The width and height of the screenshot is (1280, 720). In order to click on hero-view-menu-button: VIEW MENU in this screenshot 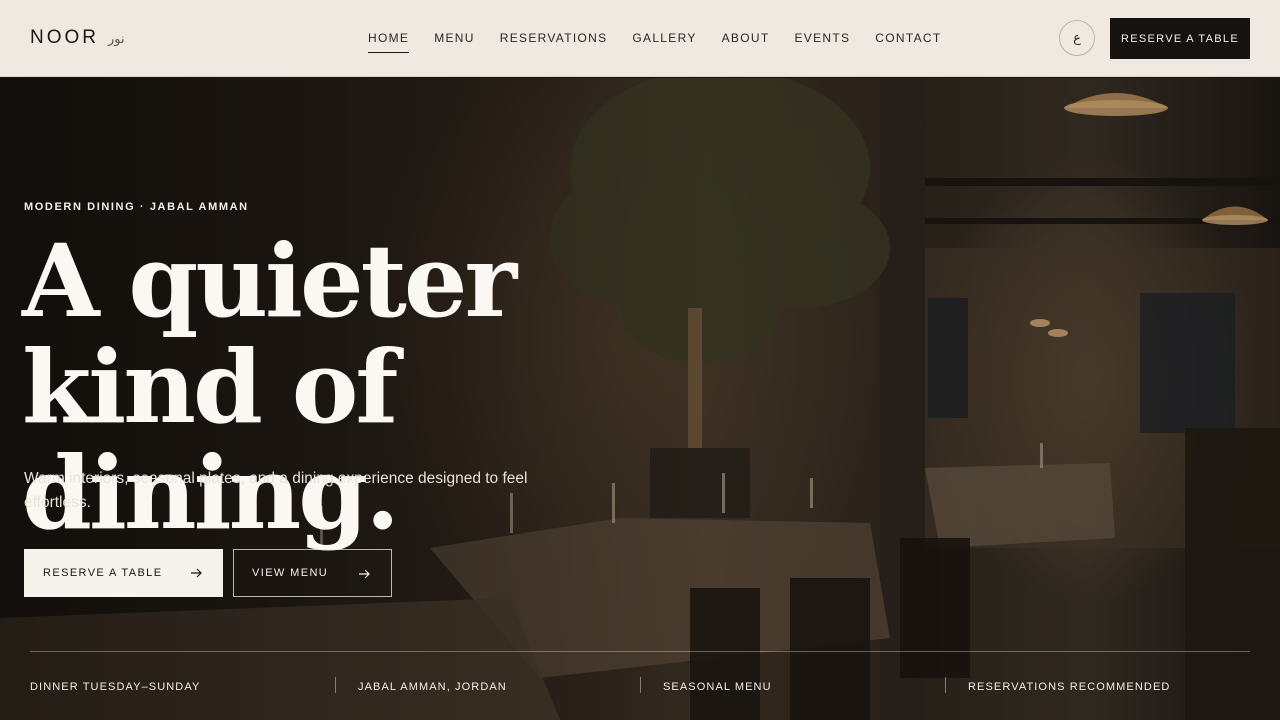, I will do `click(312, 573)`.